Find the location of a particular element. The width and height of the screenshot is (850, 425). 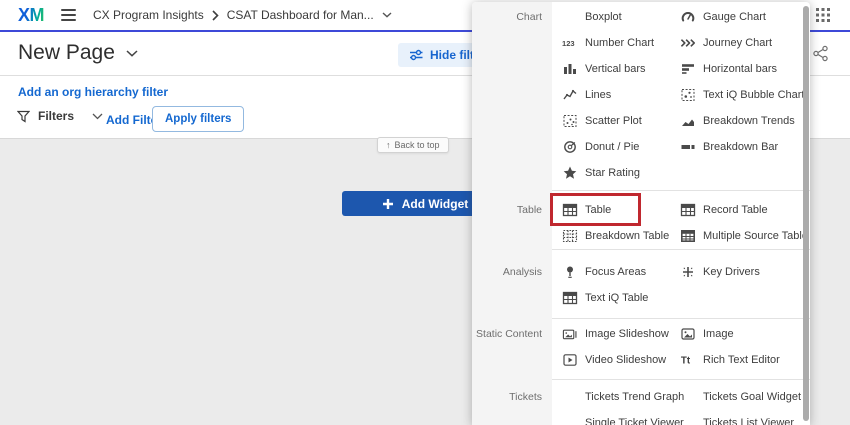

widget-menu-item: Lines is located at coordinates (611, 95).